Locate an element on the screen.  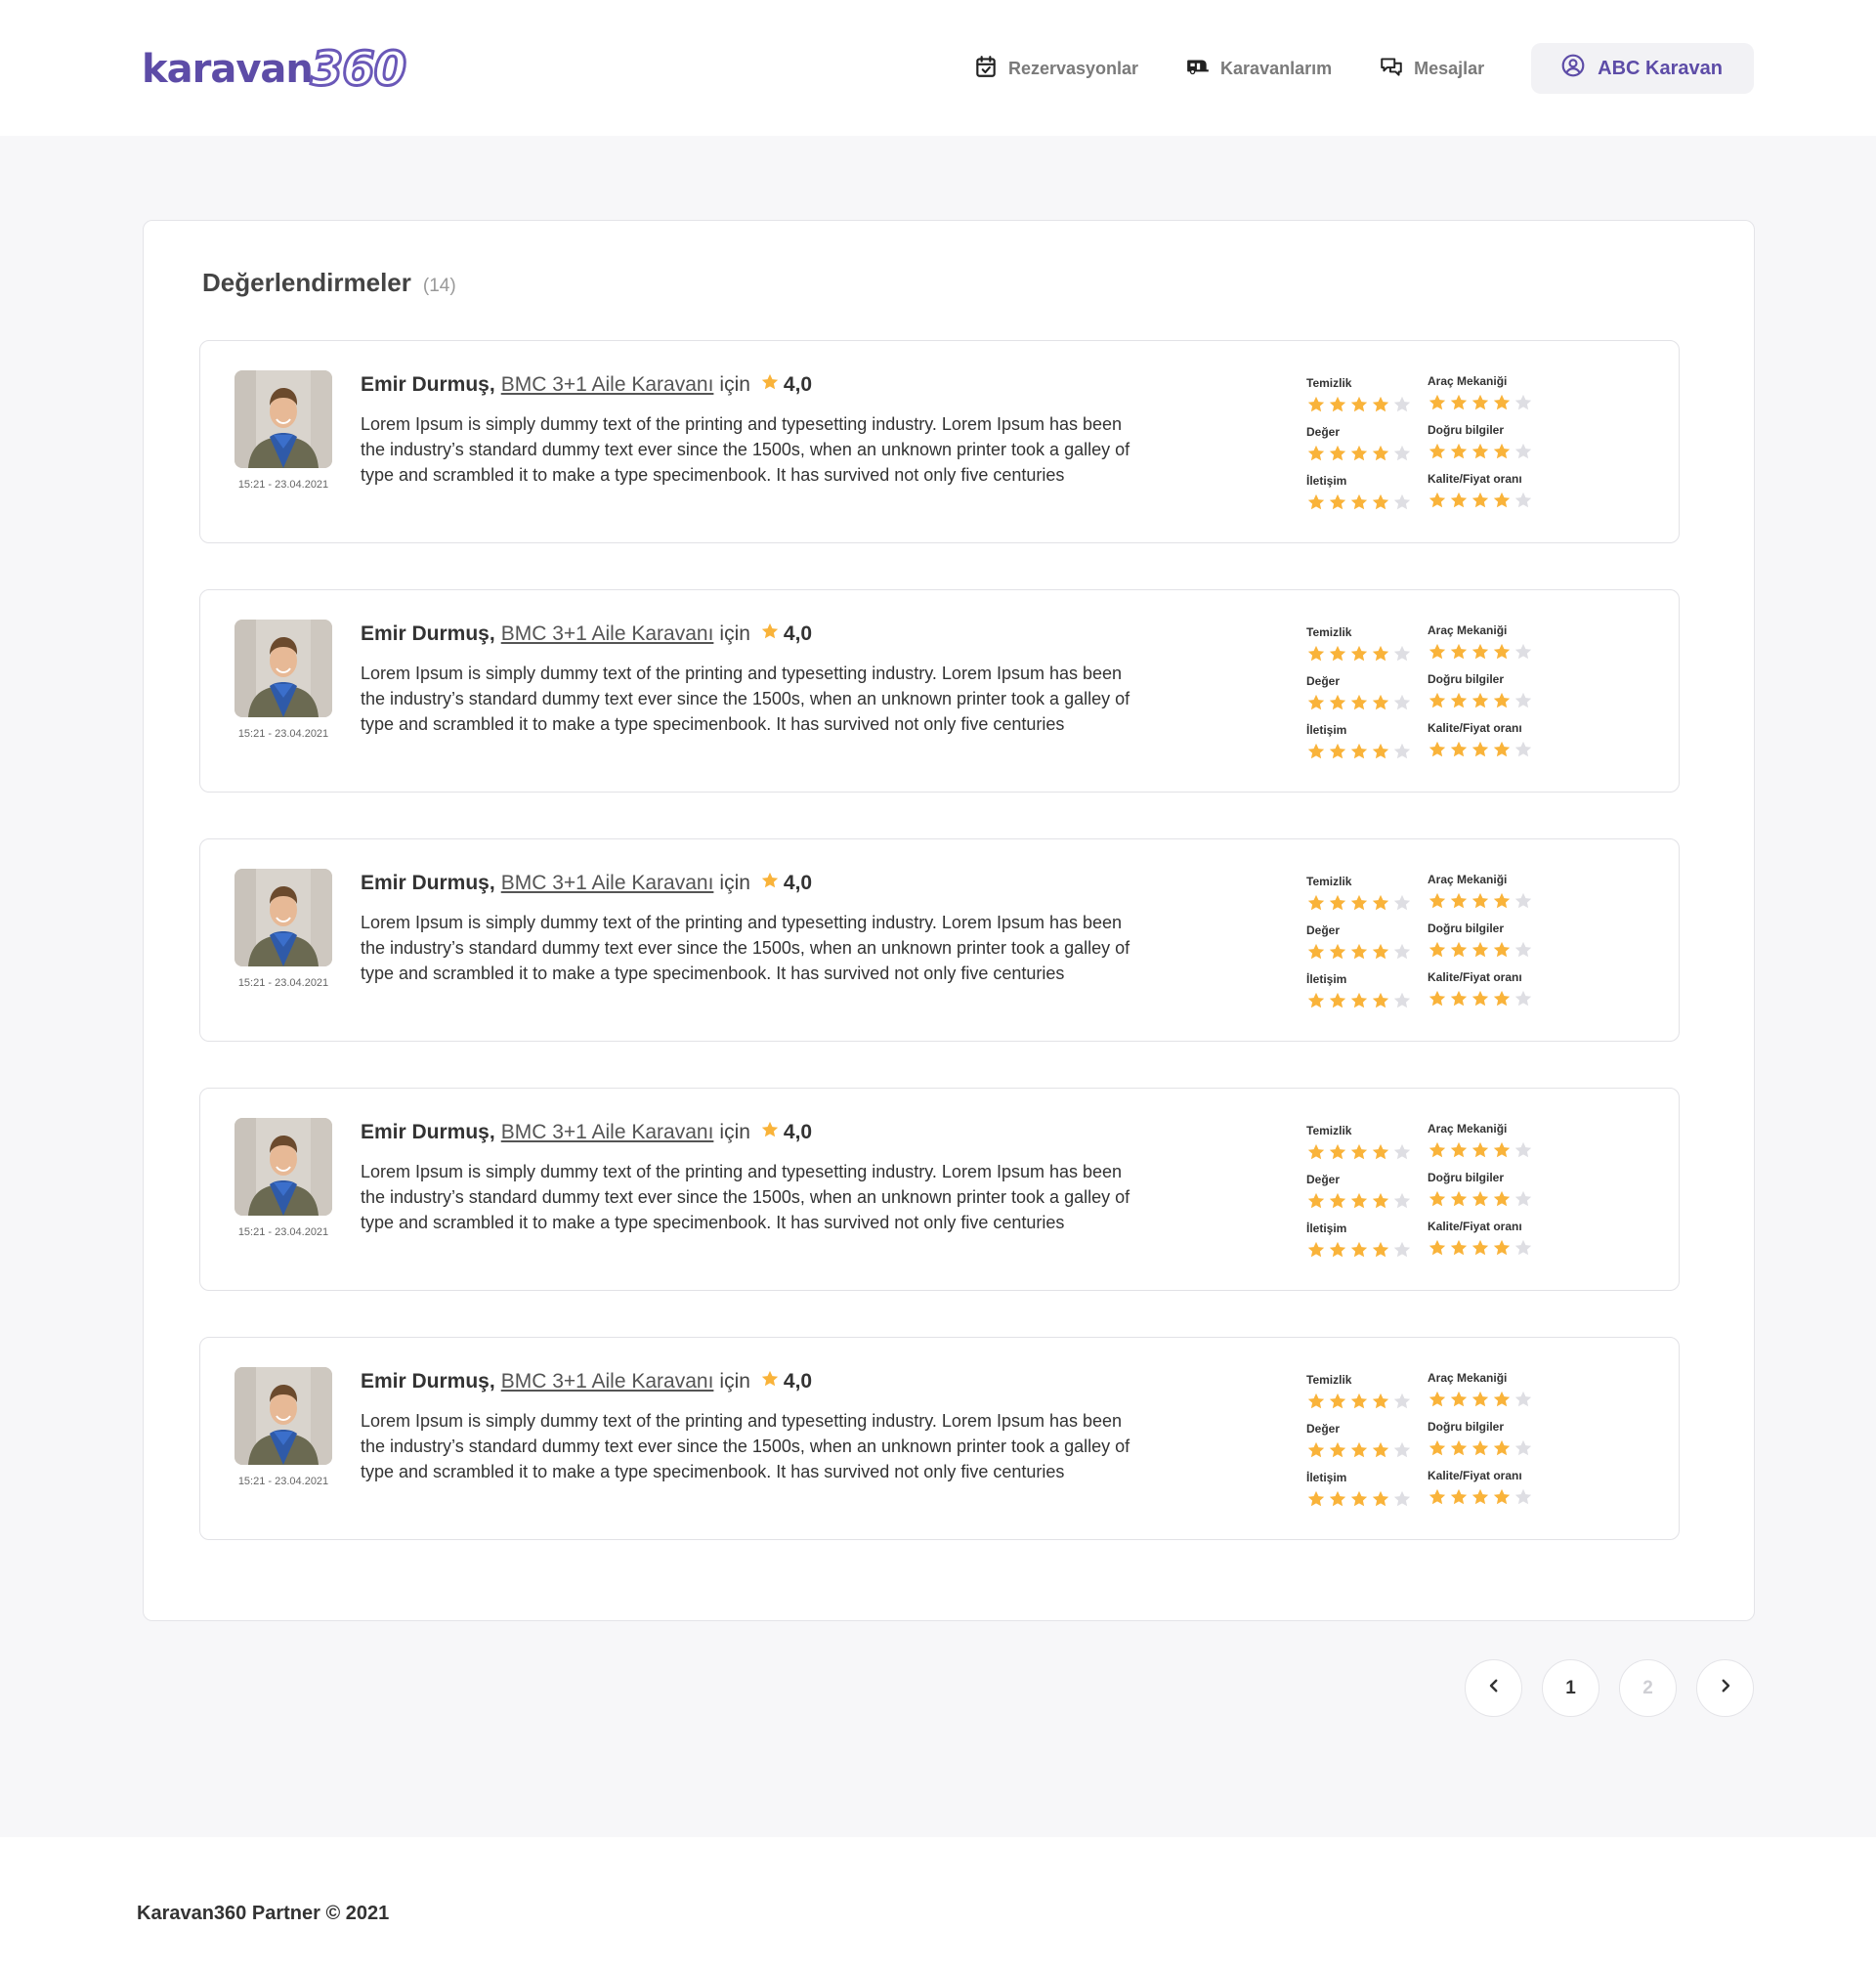
nav-label: Mesajlar is located at coordinates (1449, 68).